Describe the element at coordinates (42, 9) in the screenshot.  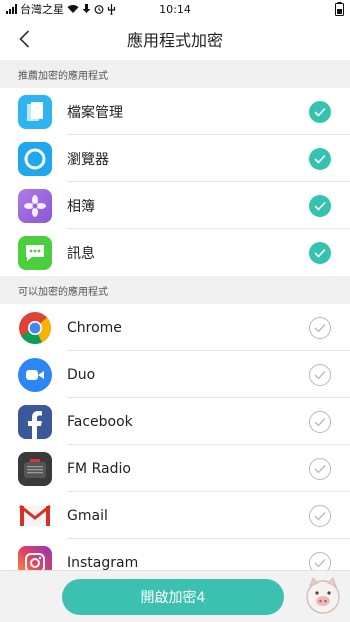
I see `carrier-label: 台灣之星` at that location.